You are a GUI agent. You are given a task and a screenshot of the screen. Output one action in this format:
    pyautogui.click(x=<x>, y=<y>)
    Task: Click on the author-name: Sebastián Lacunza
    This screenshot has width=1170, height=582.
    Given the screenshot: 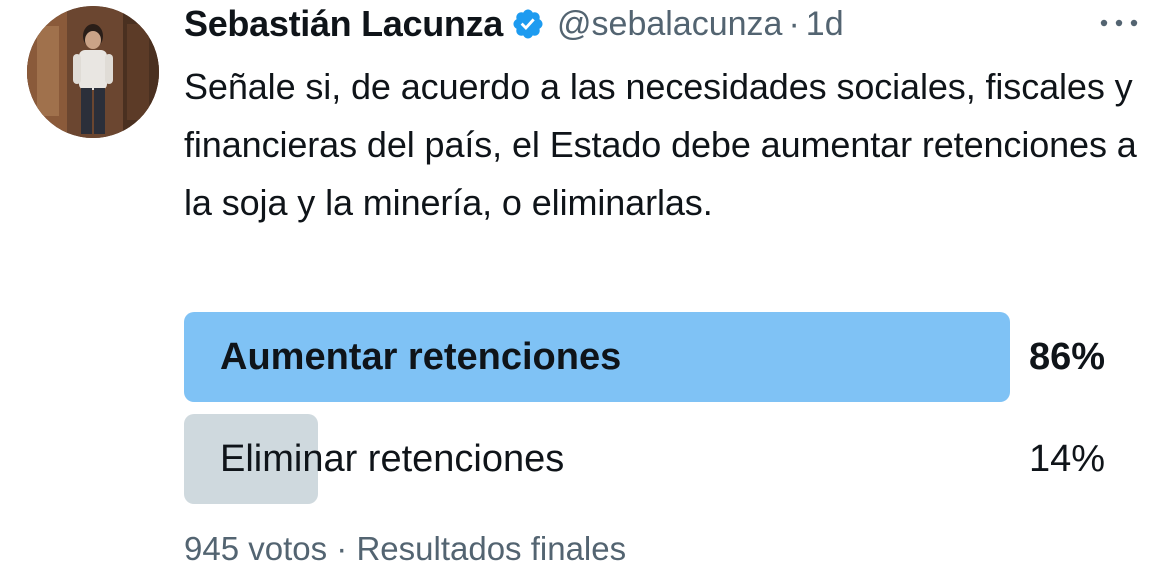 What is the action you would take?
    pyautogui.click(x=343, y=24)
    